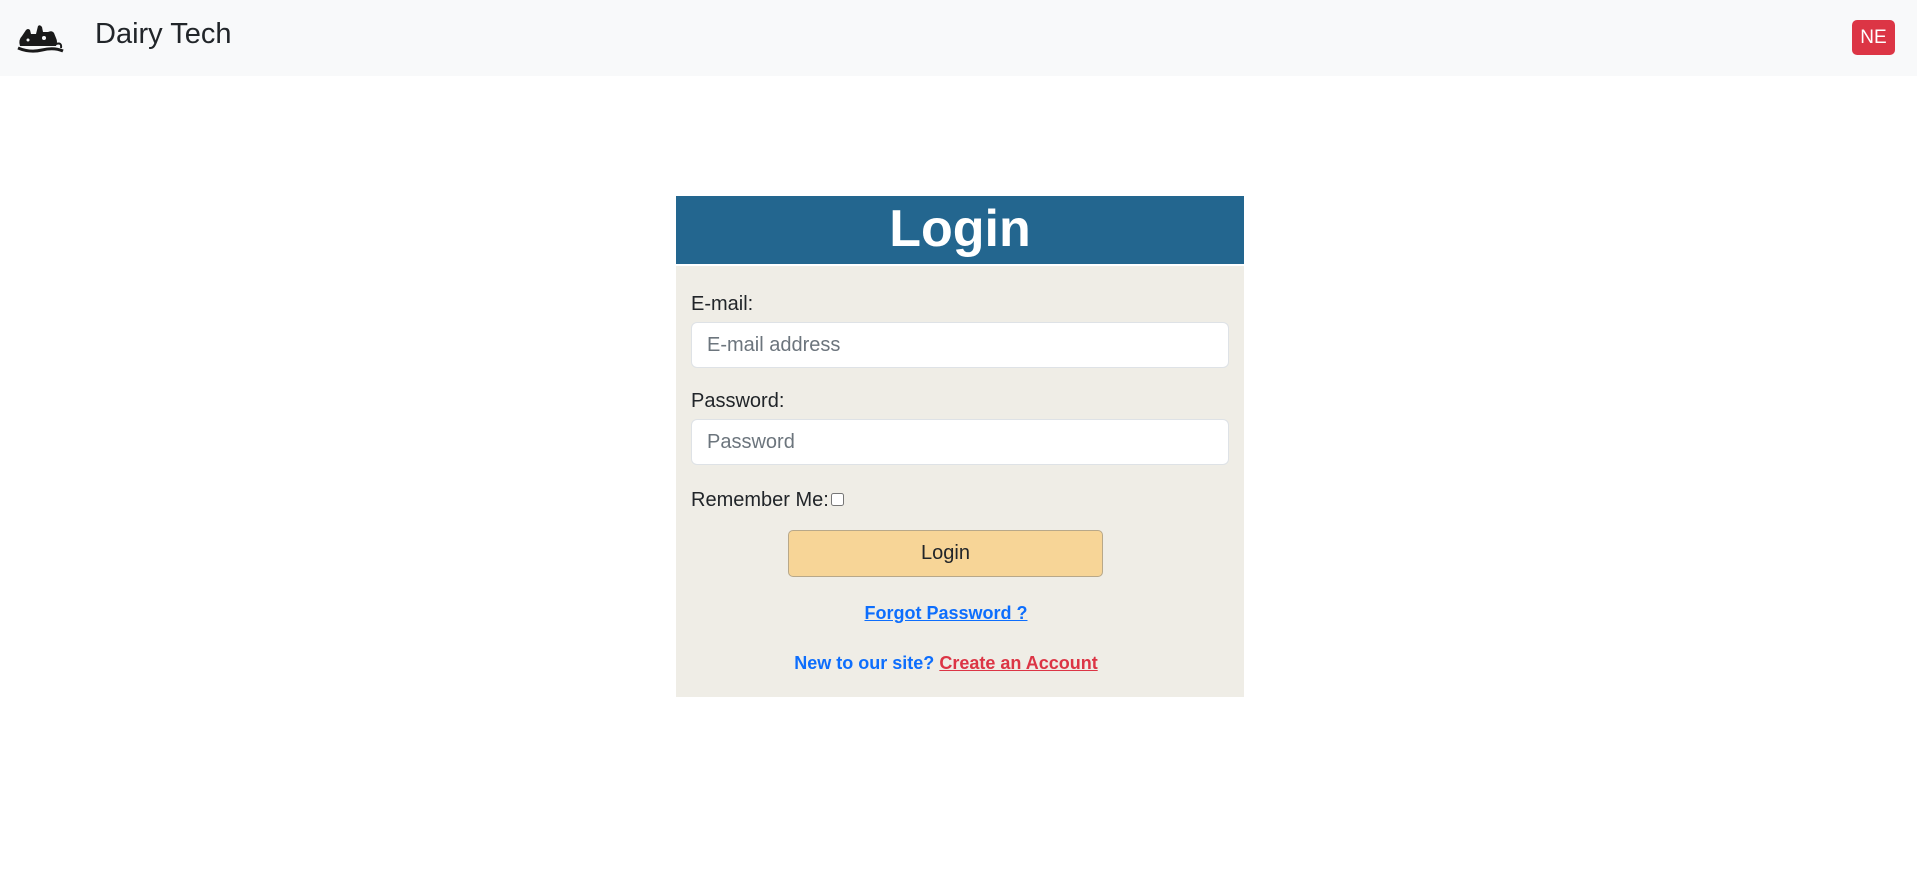 This screenshot has height=892, width=1917. What do you see at coordinates (837, 499) in the screenshot?
I see `remember-me-checkbox` at bounding box center [837, 499].